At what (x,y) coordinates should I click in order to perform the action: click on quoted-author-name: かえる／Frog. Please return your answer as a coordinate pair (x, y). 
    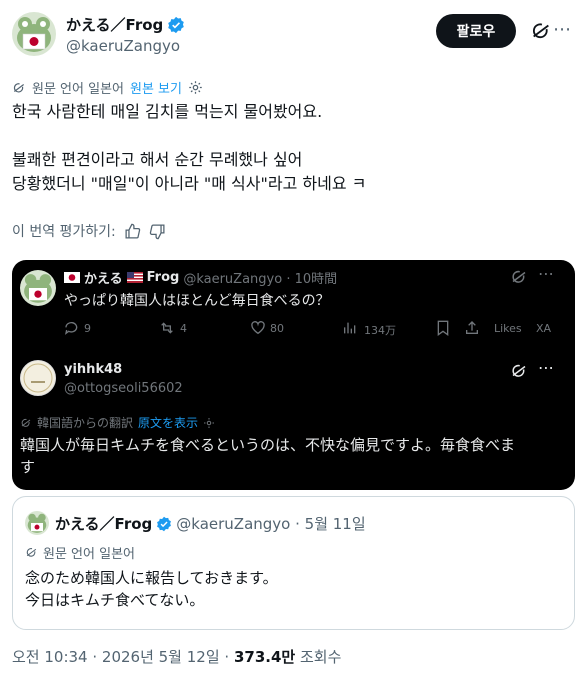
    Looking at the image, I should click on (104, 524).